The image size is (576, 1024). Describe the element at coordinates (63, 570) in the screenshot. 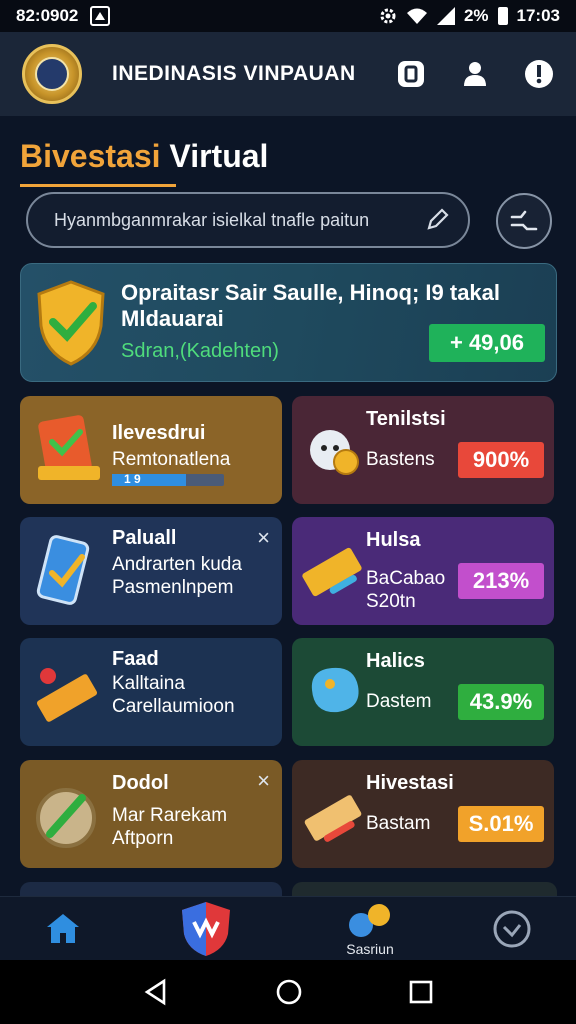

I see `phone-check-icon` at that location.